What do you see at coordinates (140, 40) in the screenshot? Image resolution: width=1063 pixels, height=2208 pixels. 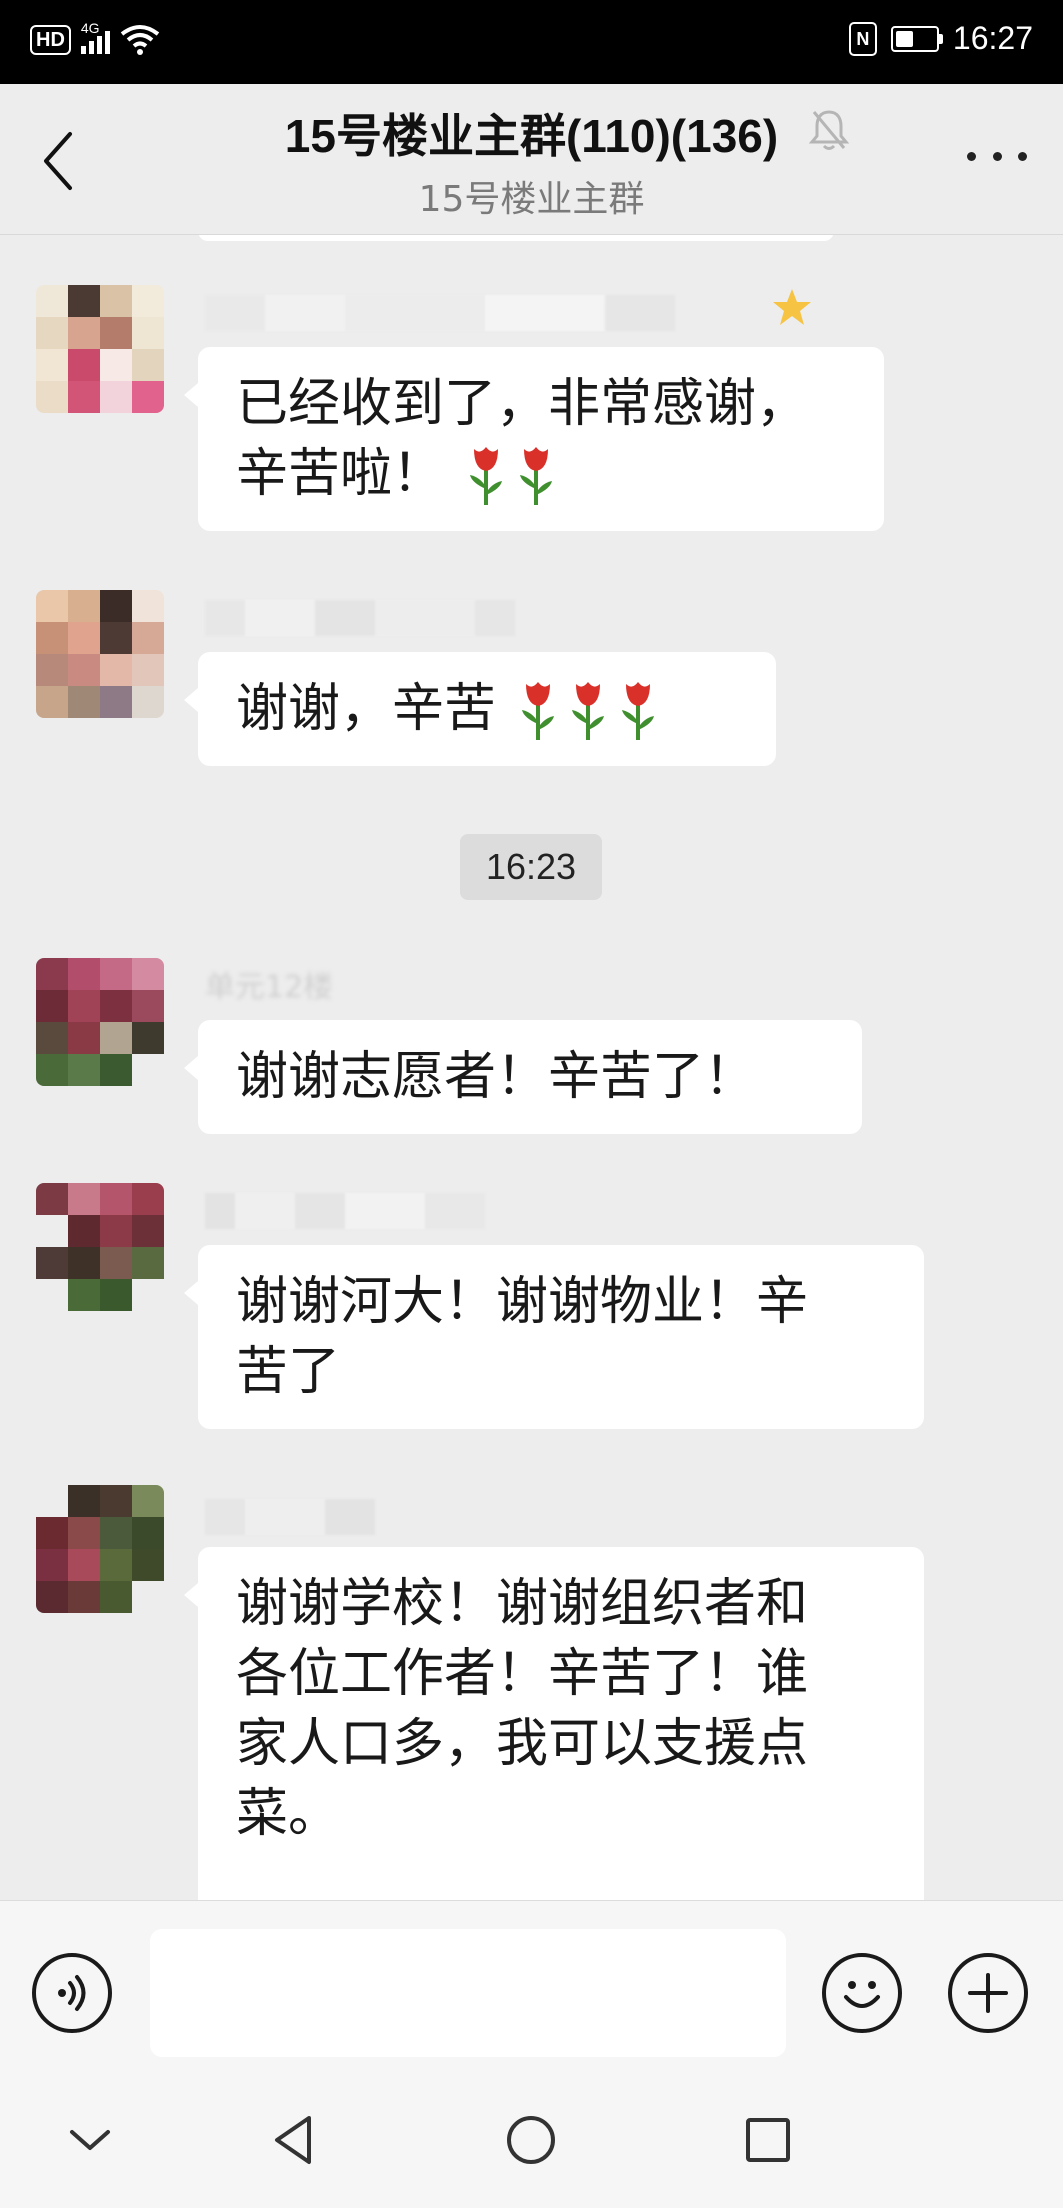 I see `wifi-icon` at bounding box center [140, 40].